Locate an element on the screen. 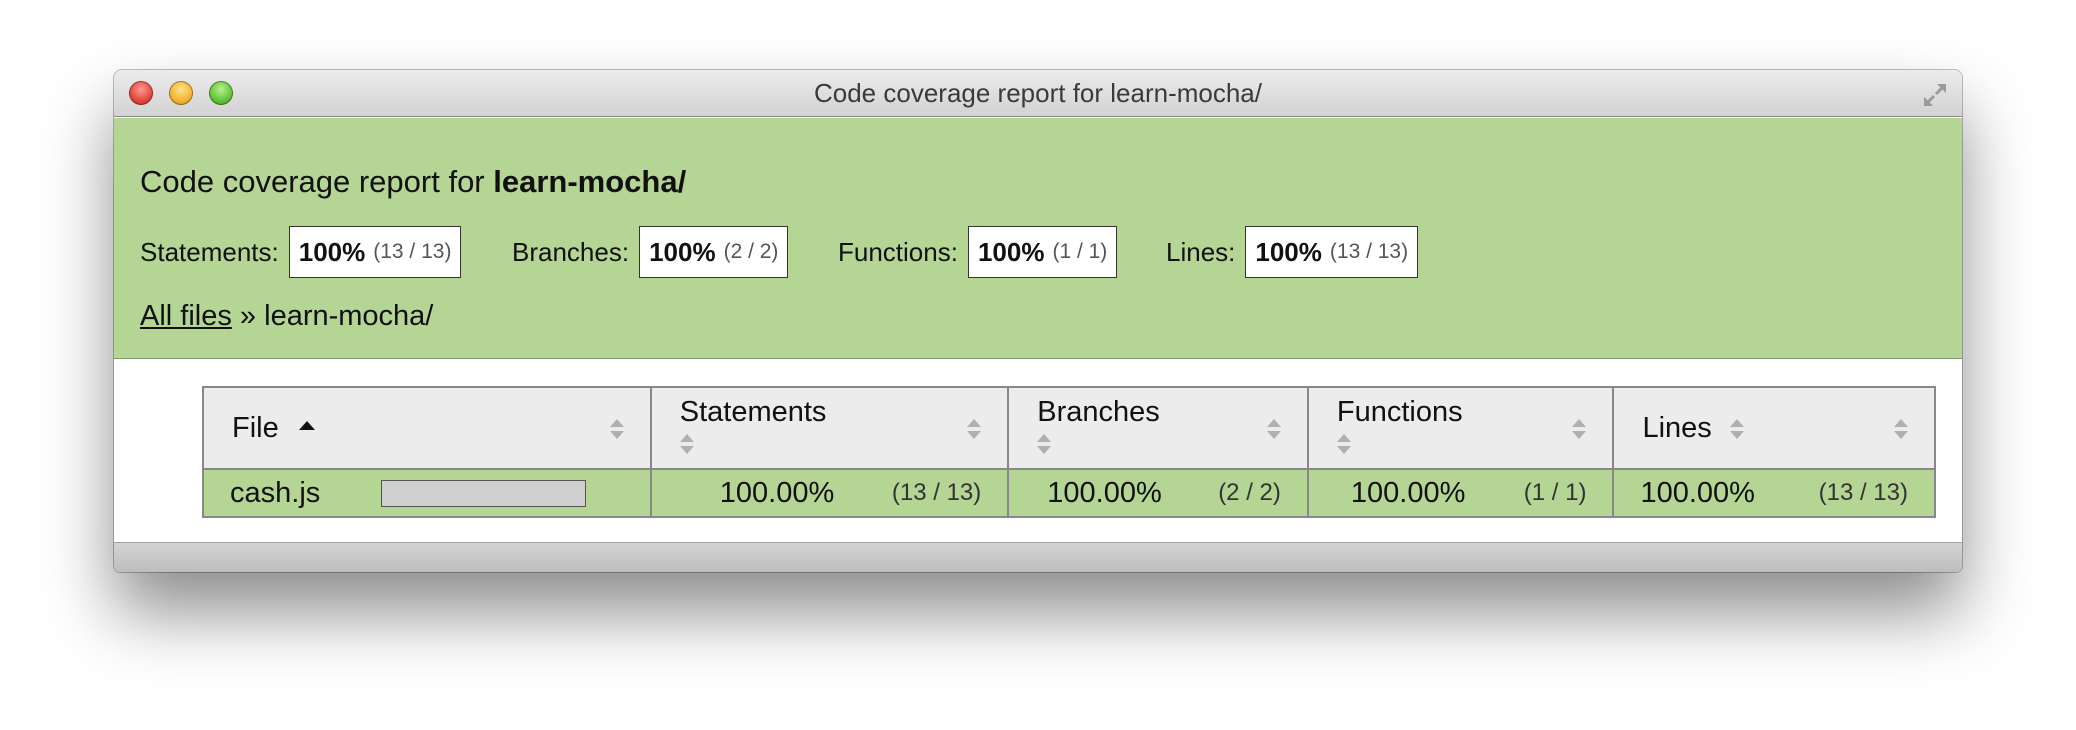 This screenshot has height=730, width=2076. column-header-lines: Lines is located at coordinates (1774, 428).